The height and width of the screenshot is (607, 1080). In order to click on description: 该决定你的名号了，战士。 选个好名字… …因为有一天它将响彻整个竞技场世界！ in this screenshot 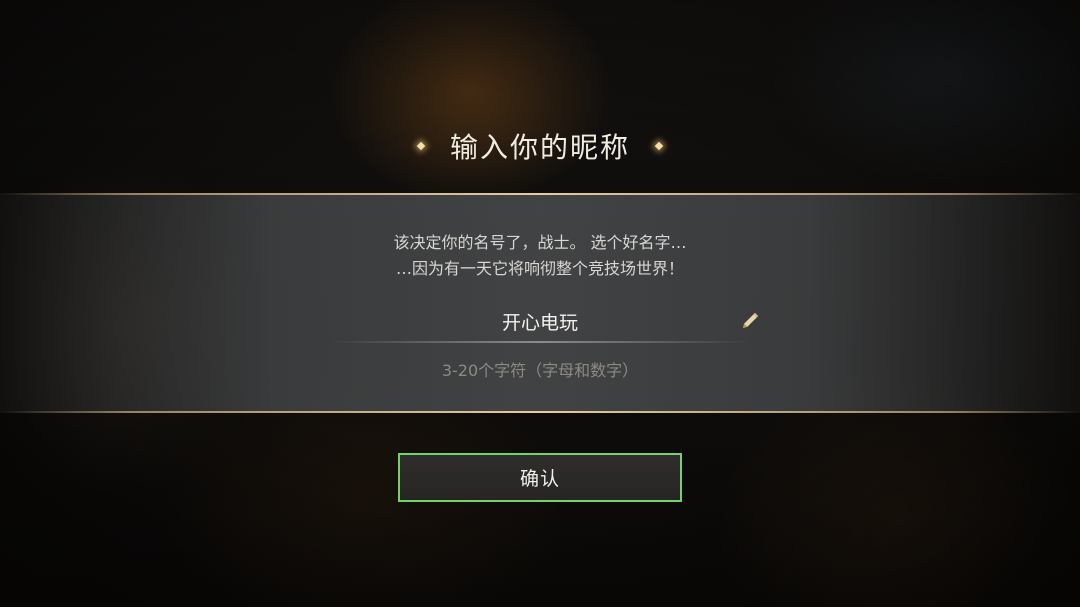, I will do `click(540, 256)`.